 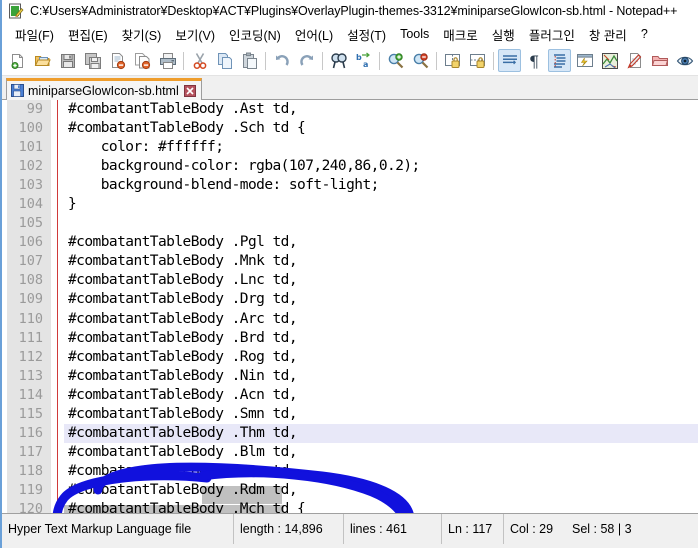 What do you see at coordinates (30, 147) in the screenshot?
I see `line-number: 101` at bounding box center [30, 147].